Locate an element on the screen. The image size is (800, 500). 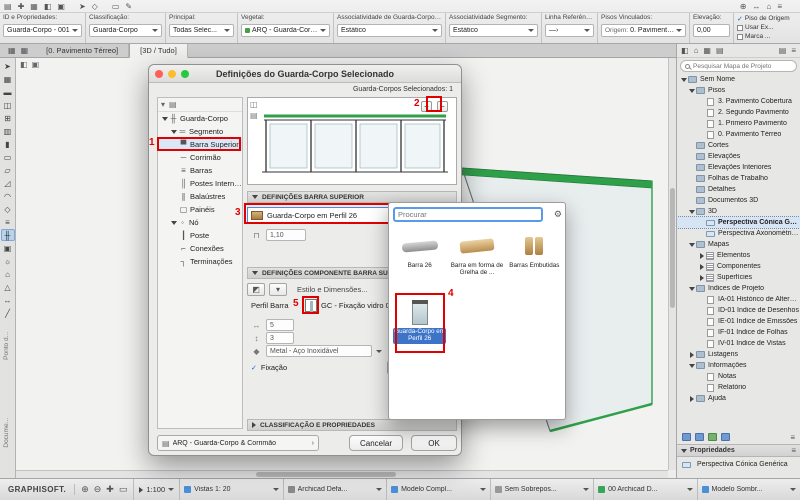
scale-selector: 1:100 is located at coordinates (156, 489).